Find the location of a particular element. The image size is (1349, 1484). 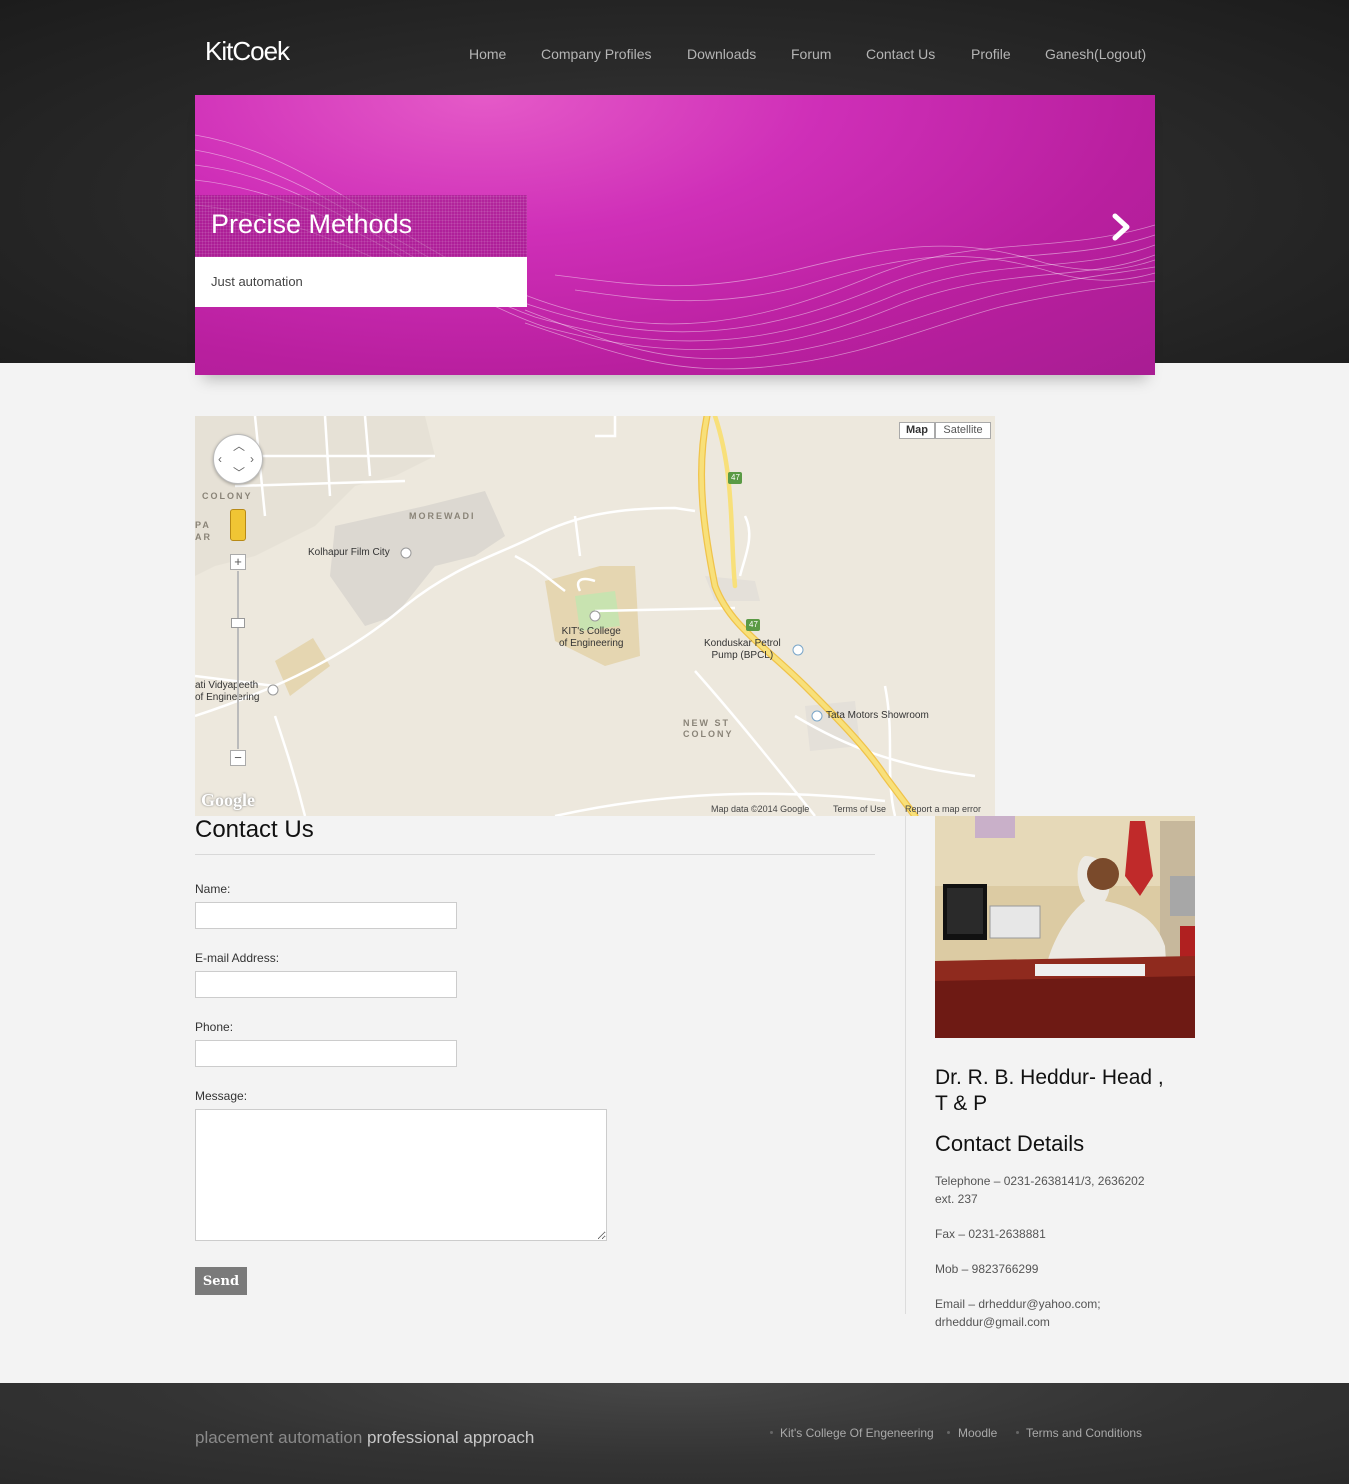

column-divider is located at coordinates (905, 1065).